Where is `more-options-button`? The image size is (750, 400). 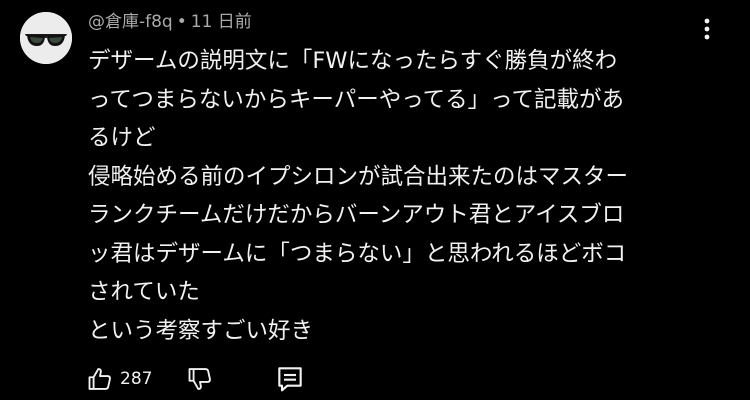 more-options-button is located at coordinates (707, 29).